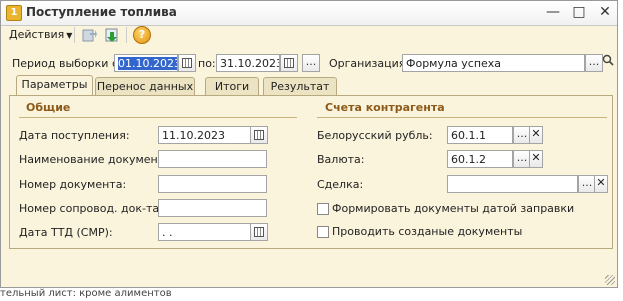 Image resolution: width=623 pixels, height=301 pixels. I want to click on minimize-icon: —, so click(553, 12).